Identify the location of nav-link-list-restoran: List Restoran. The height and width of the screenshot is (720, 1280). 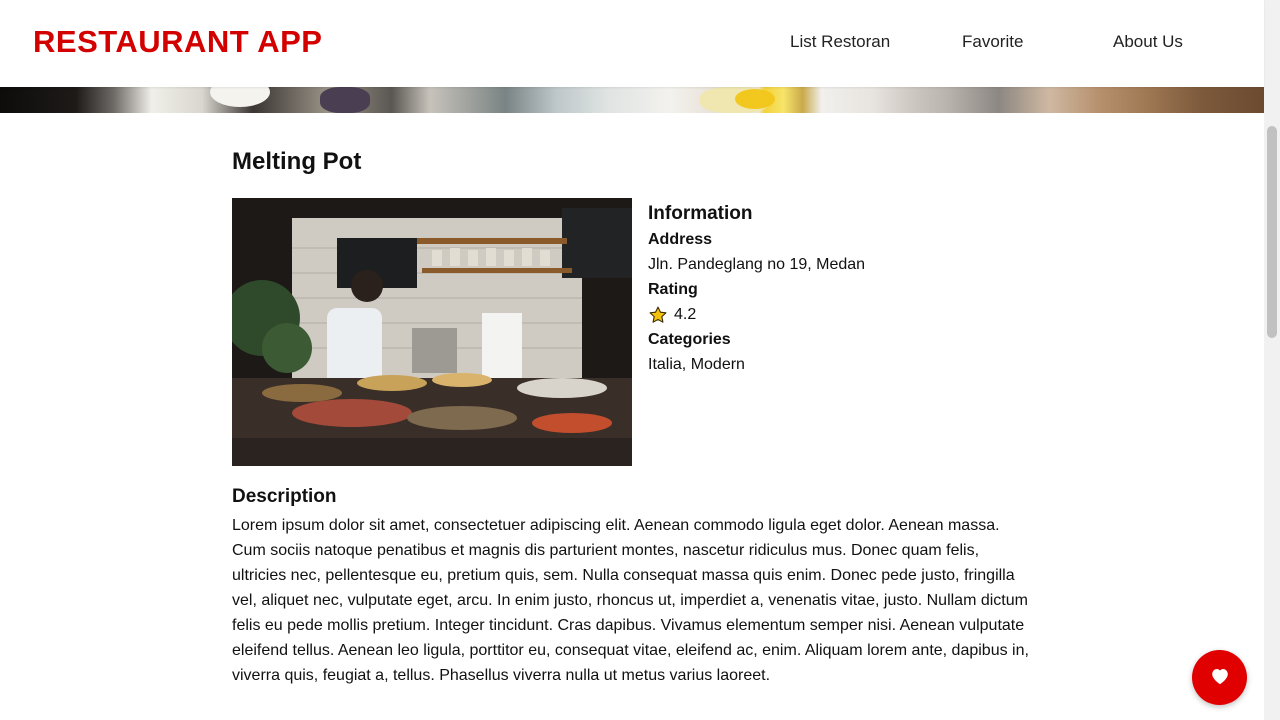
(840, 42).